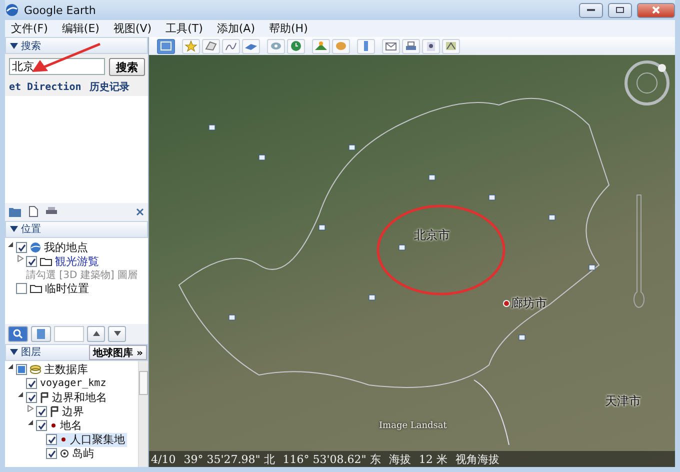 This screenshot has height=472, width=680. What do you see at coordinates (67, 288) in the screenshot?
I see `tree-item-label: 临时位置` at bounding box center [67, 288].